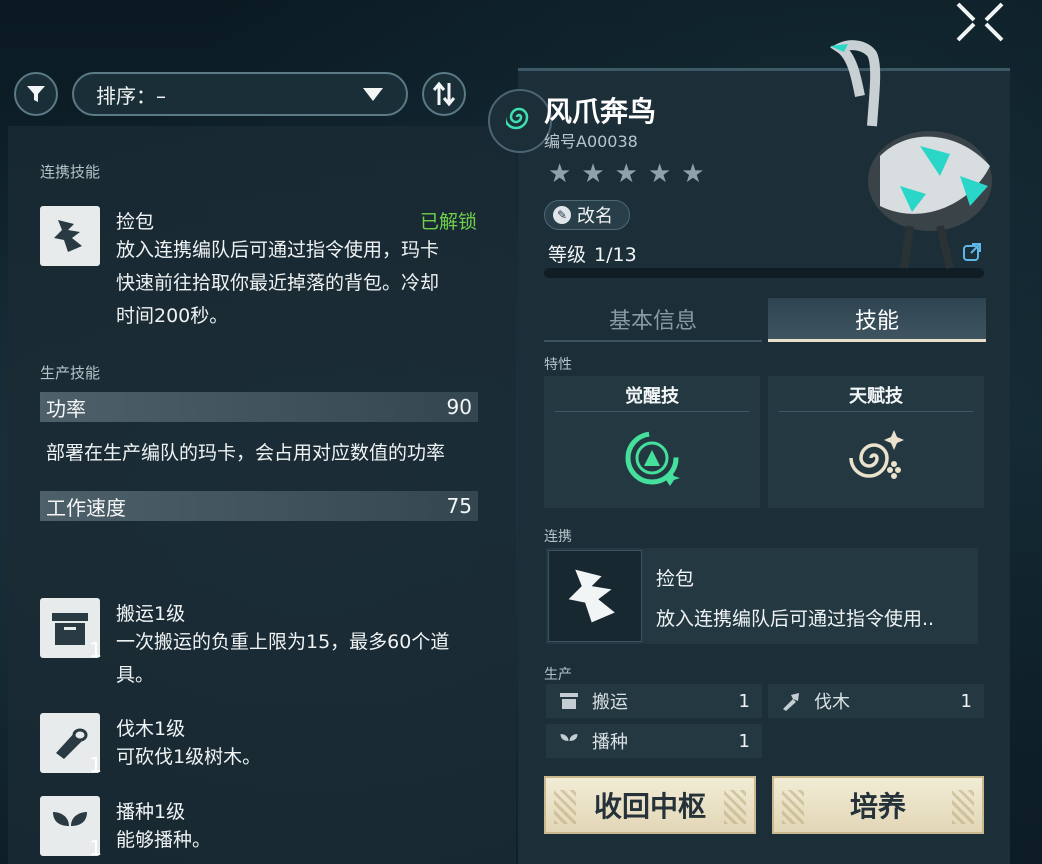  I want to click on power-value: 90, so click(459, 407).